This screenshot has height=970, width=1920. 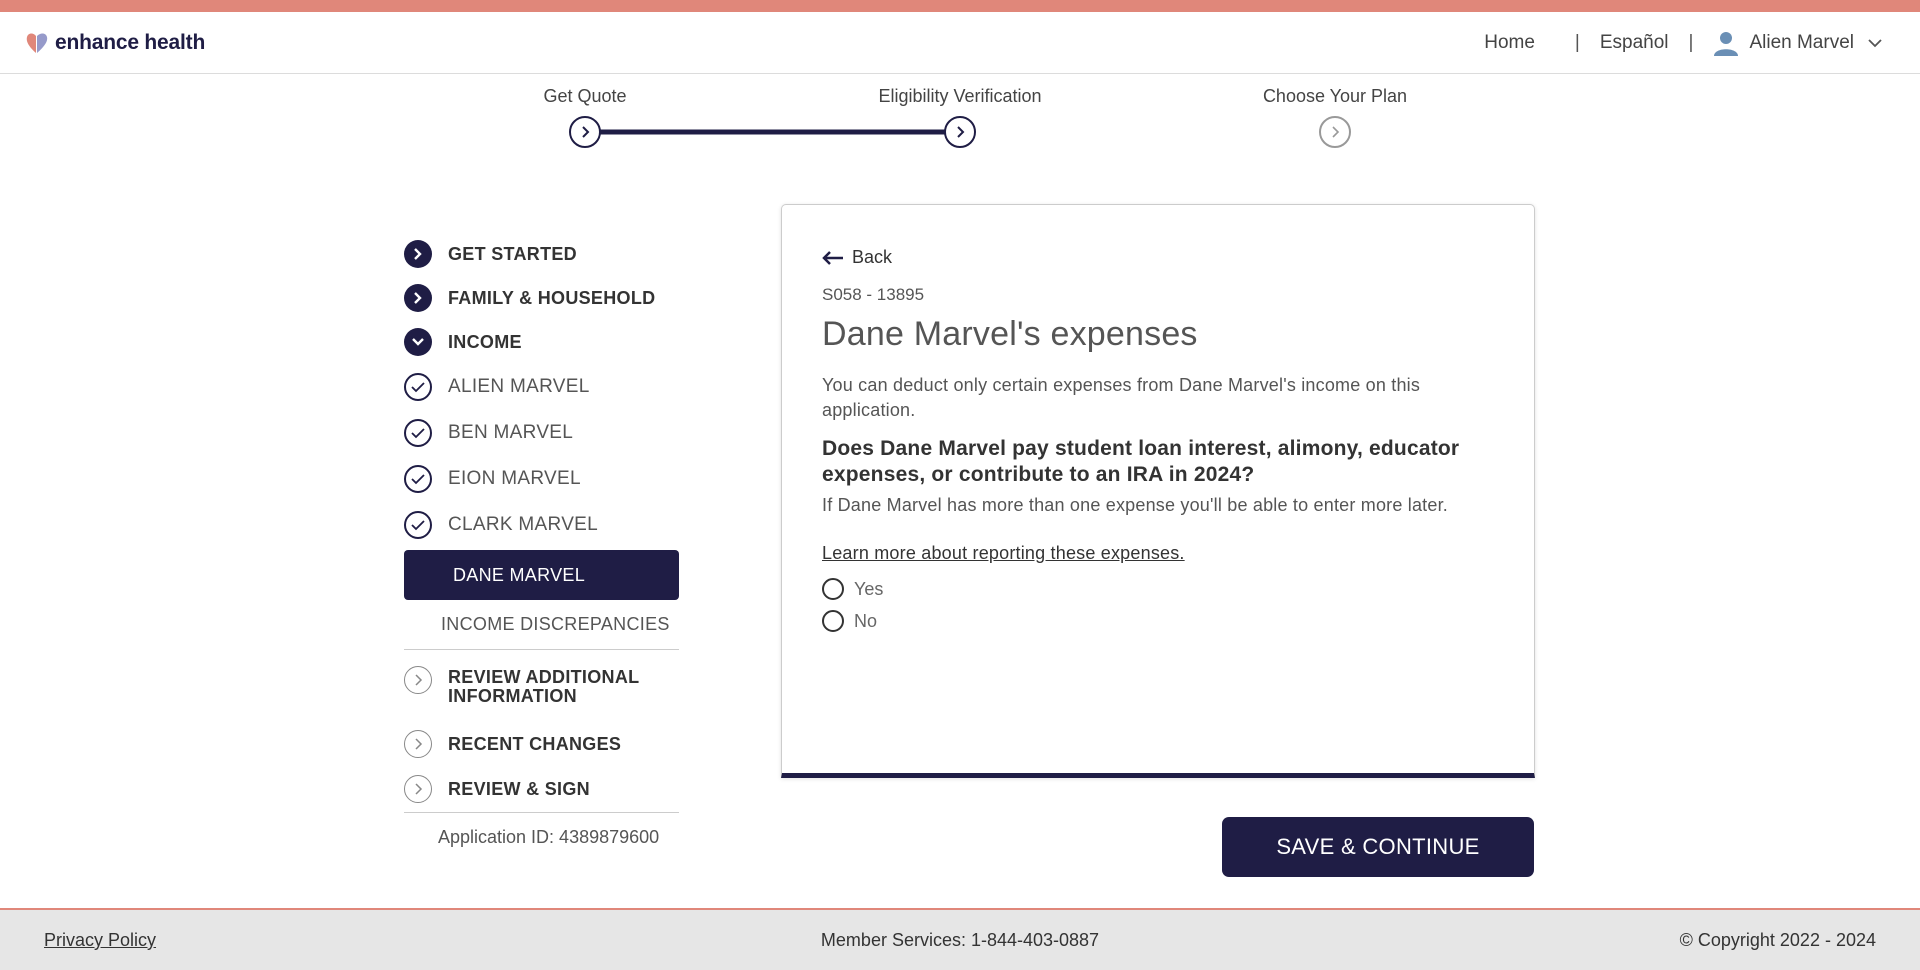 I want to click on sidebar-item-alien-marvel: ALIEN MARVEL, so click(x=549, y=387).